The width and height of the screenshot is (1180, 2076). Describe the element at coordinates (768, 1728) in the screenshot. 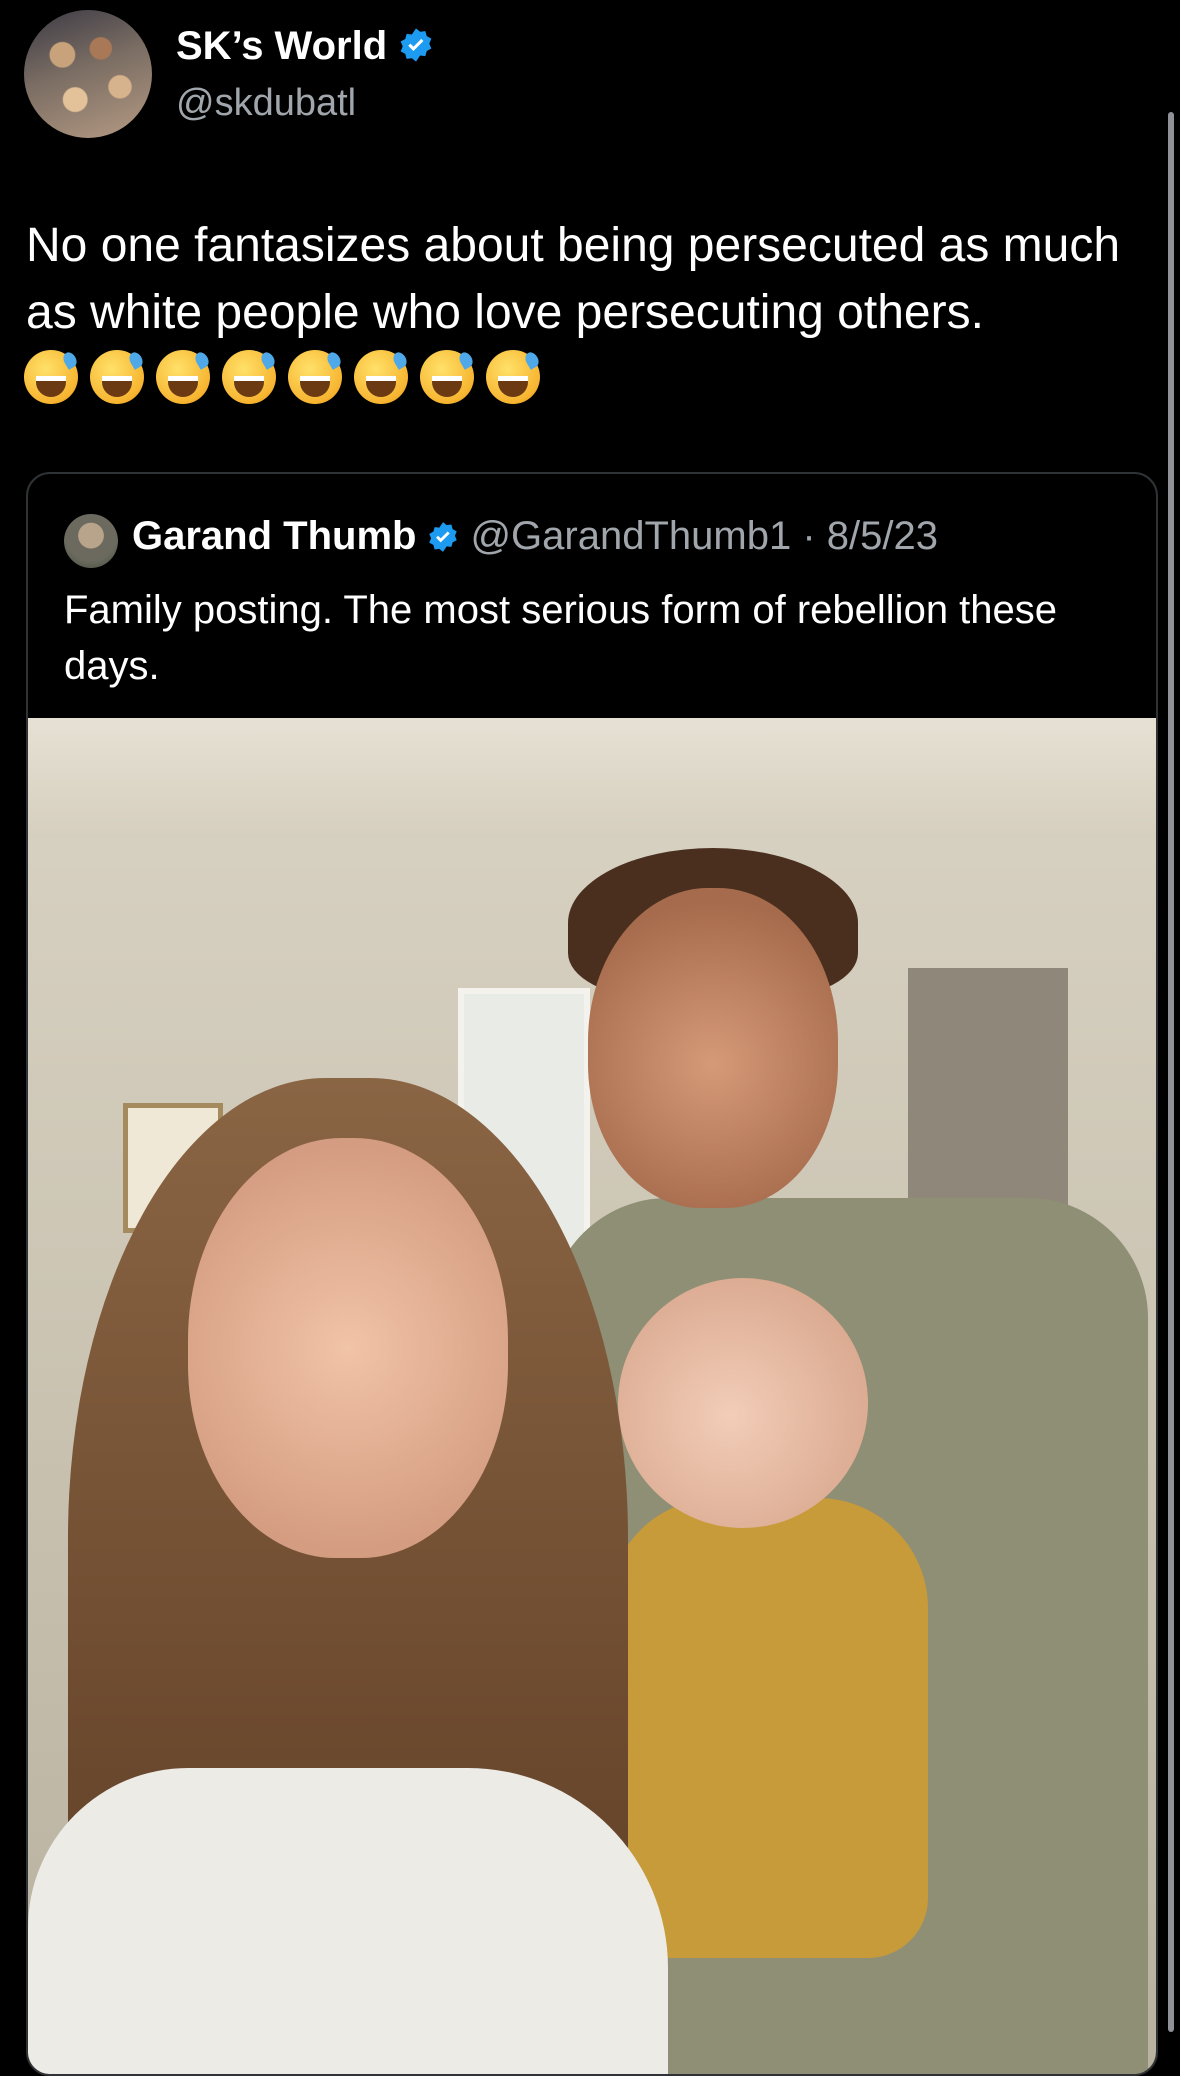

I see `photo-baby-body` at that location.